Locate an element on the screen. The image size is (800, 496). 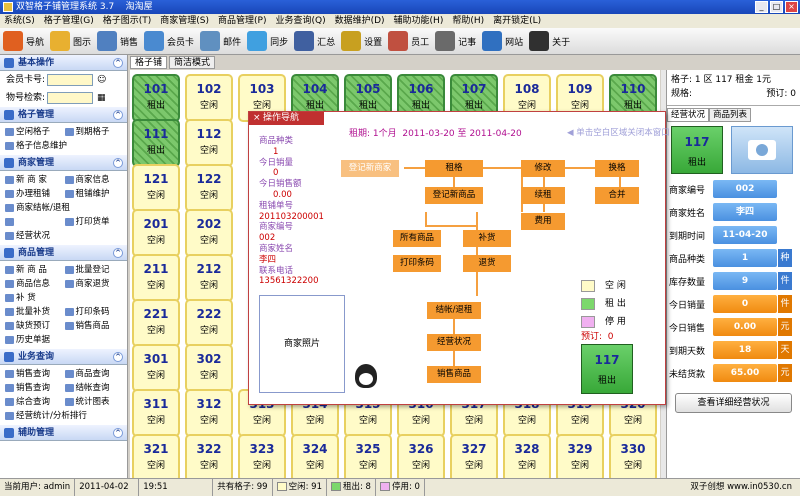
toolbar-register-button: 销售 is located at coordinates (117, 41).